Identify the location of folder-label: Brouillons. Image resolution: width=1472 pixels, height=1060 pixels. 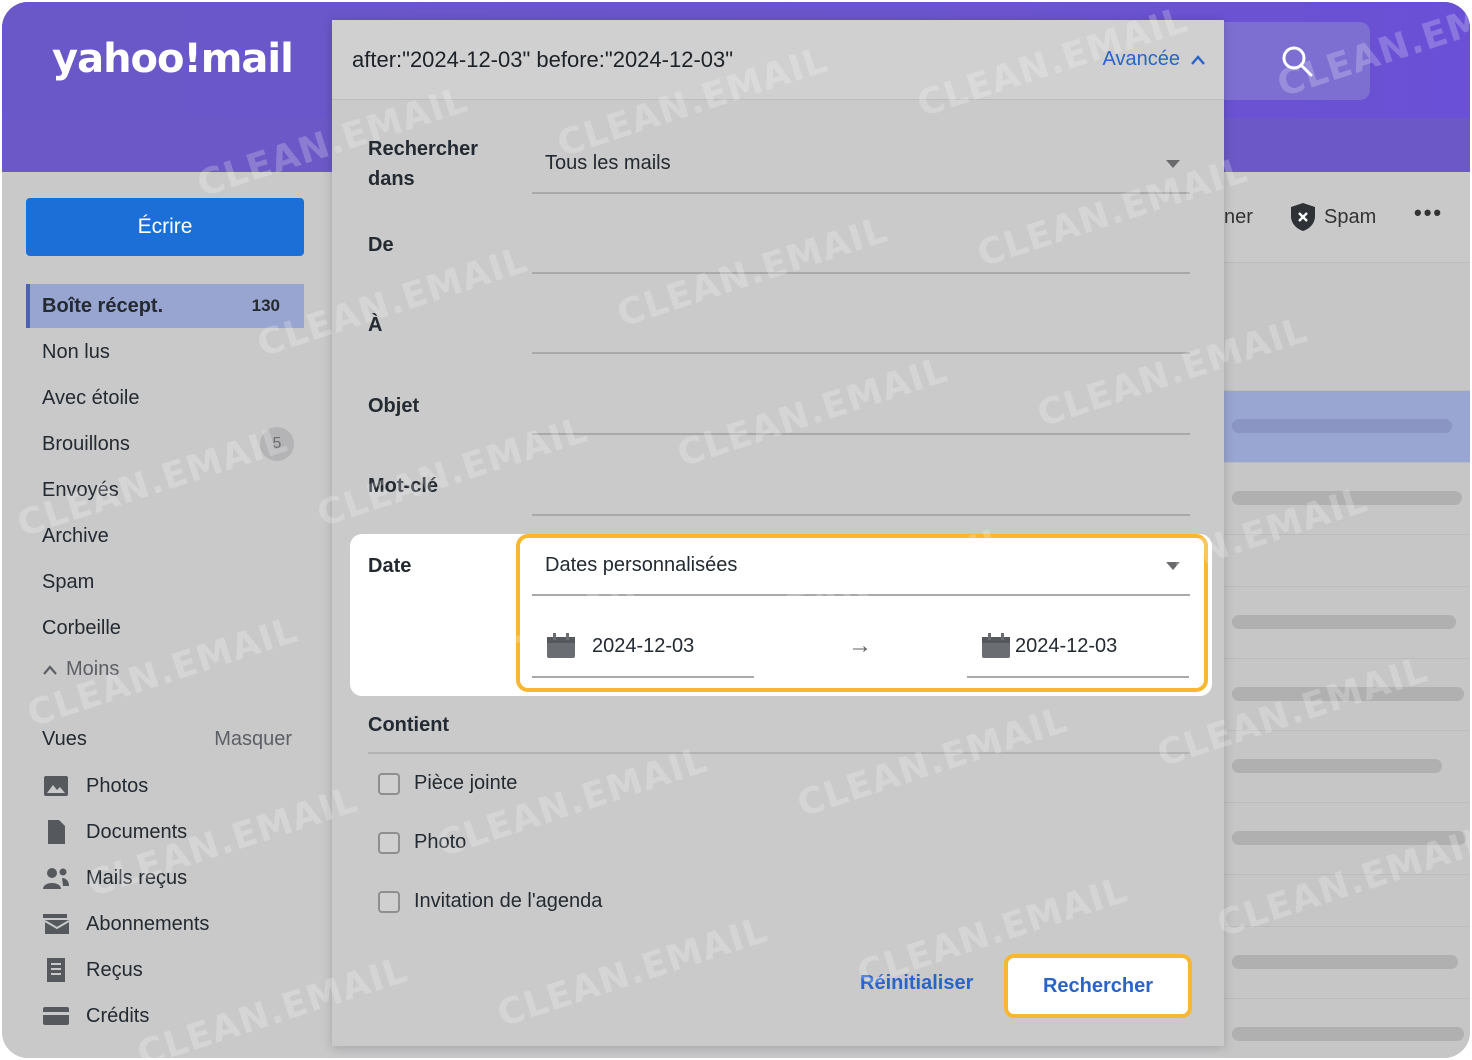
(86, 443).